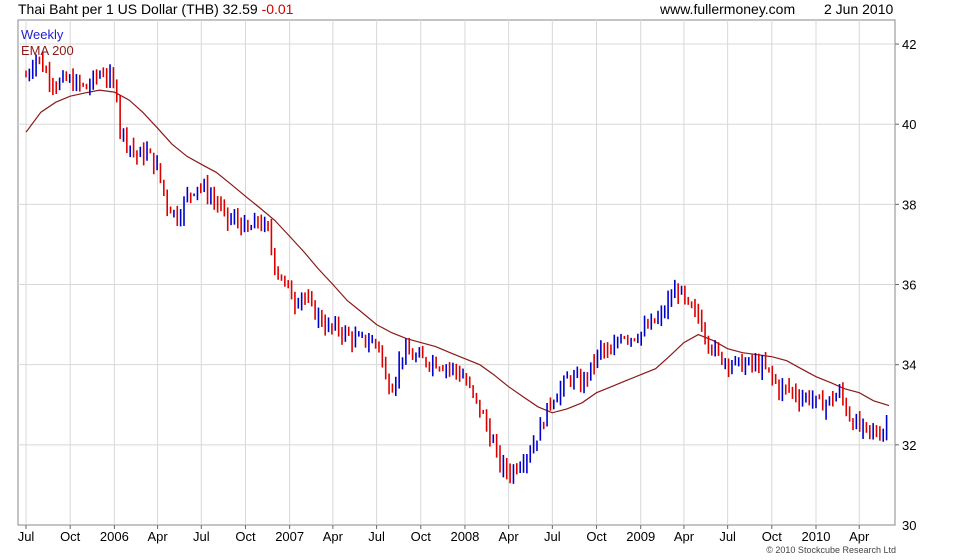 The height and width of the screenshot is (560, 980). What do you see at coordinates (909, 365) in the screenshot?
I see `y-tick-label: 34` at bounding box center [909, 365].